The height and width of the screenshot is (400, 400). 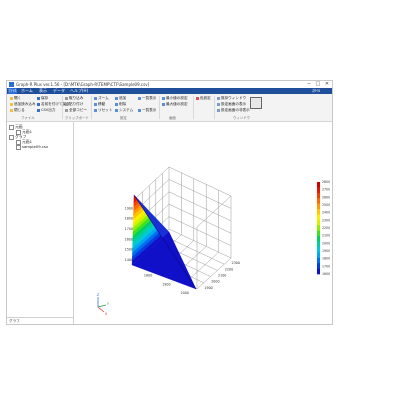 What do you see at coordinates (203, 98) in the screenshot?
I see `color-settings-button: 色設定` at bounding box center [203, 98].